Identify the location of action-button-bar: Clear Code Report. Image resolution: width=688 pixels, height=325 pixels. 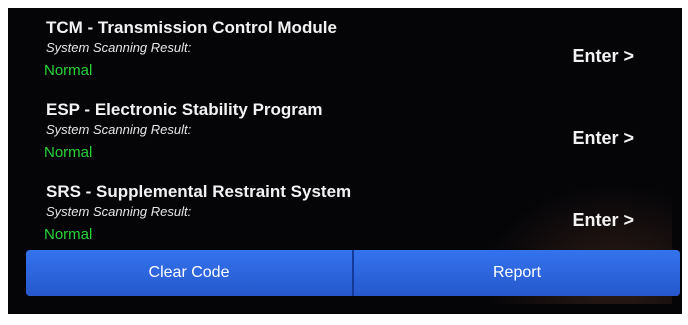
(353, 273).